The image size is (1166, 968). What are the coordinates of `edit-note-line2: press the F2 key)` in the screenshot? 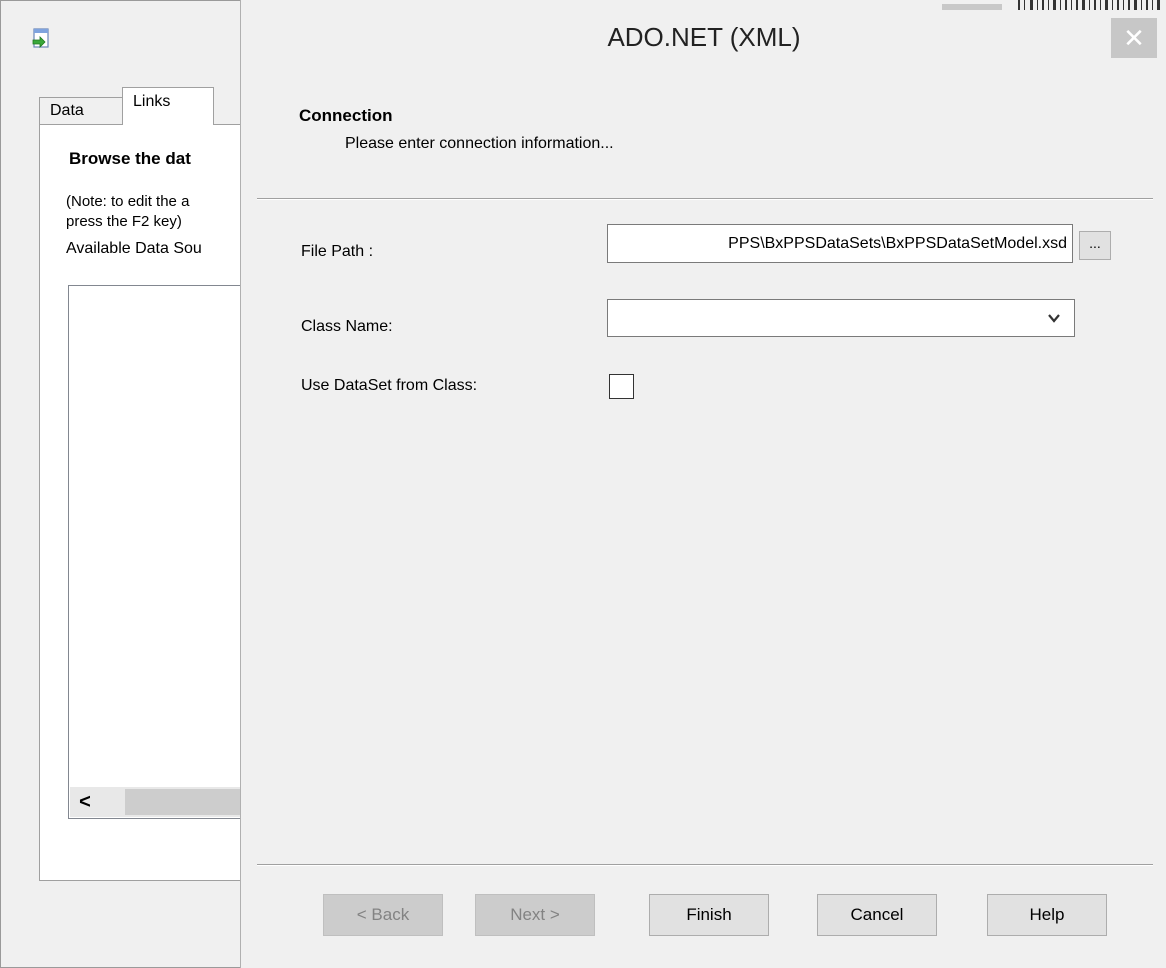 It's located at (124, 221).